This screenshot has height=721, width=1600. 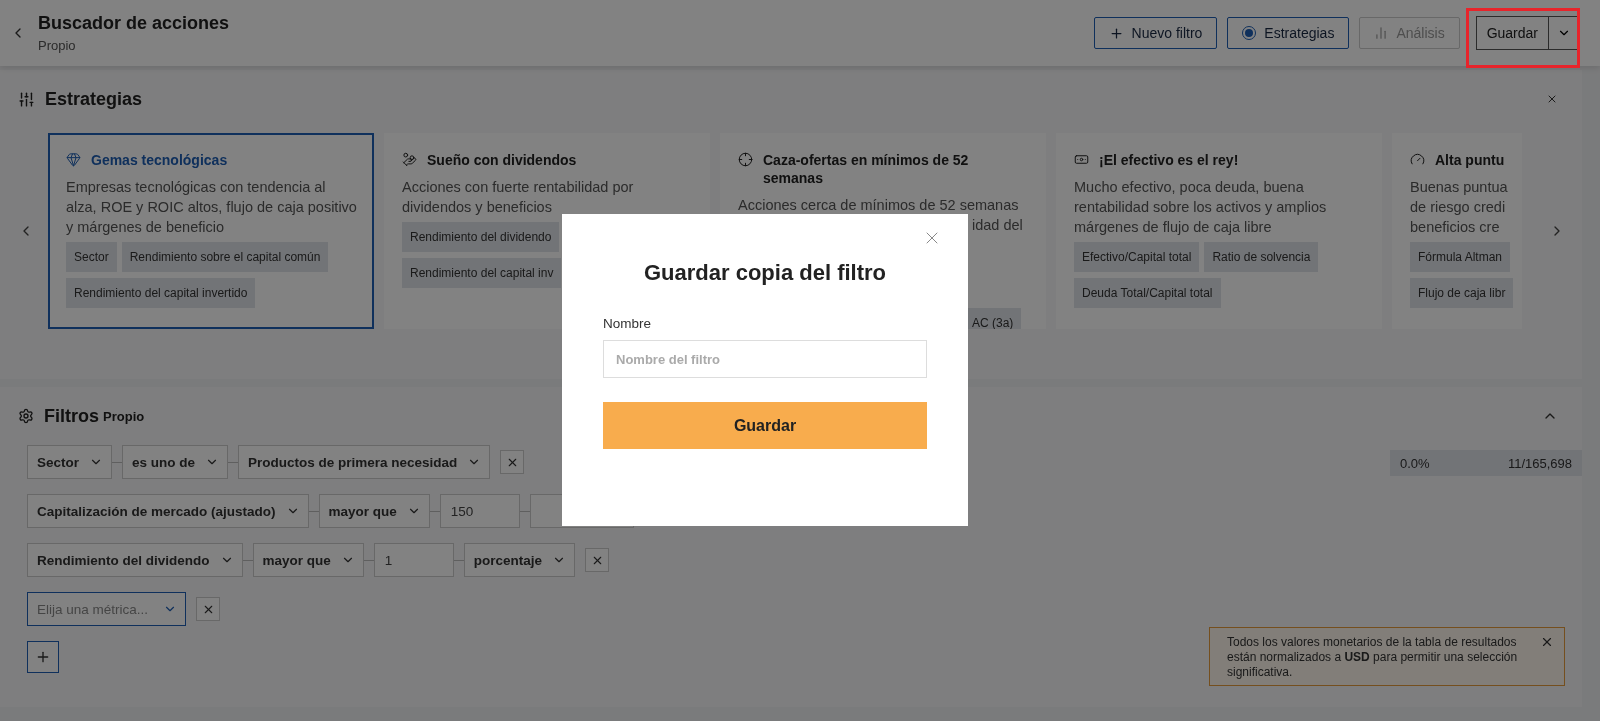 I want to click on metric-tag: Efectivo/Capital total, so click(x=1137, y=257).